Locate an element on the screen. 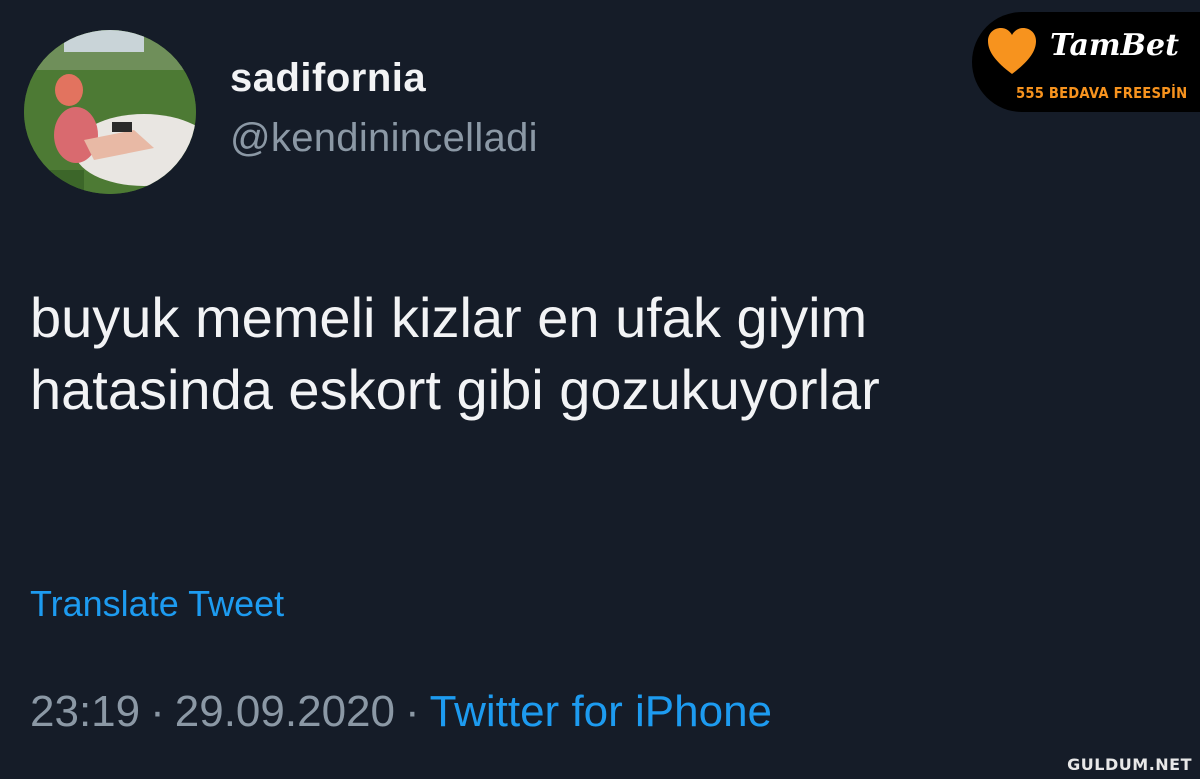 This screenshot has height=779, width=1200. user-handle: @kendinincelladi is located at coordinates (384, 138).